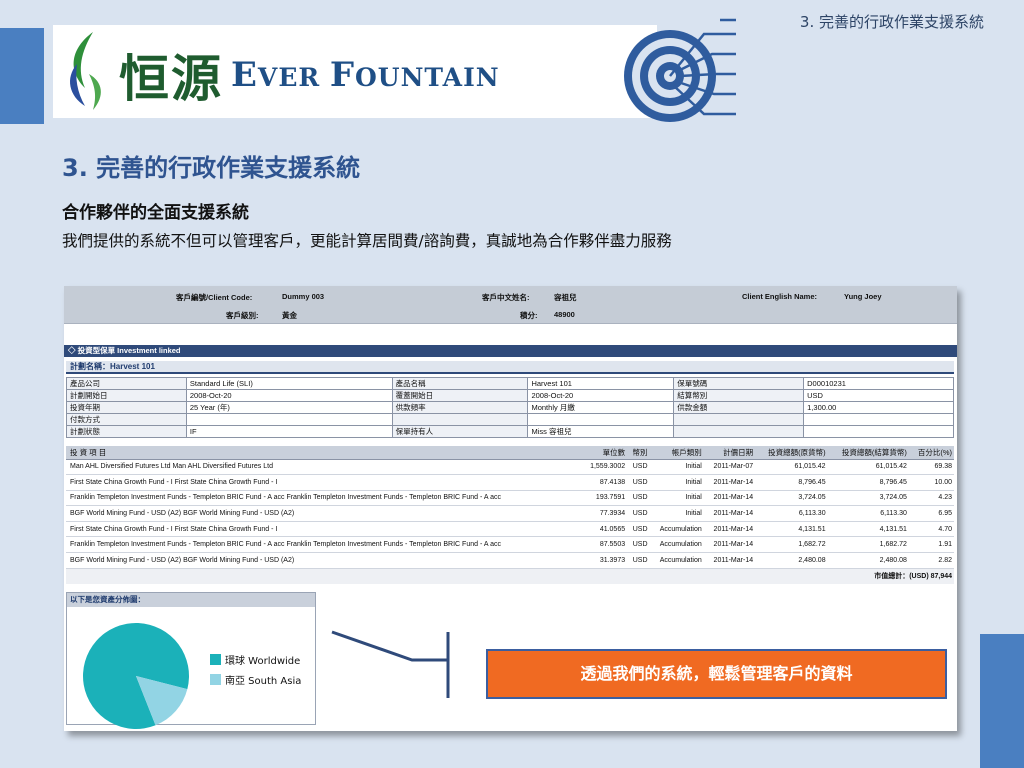 The width and height of the screenshot is (1024, 768). Describe the element at coordinates (931, 529) in the screenshot. I see `investment-cell: 4.70` at that location.